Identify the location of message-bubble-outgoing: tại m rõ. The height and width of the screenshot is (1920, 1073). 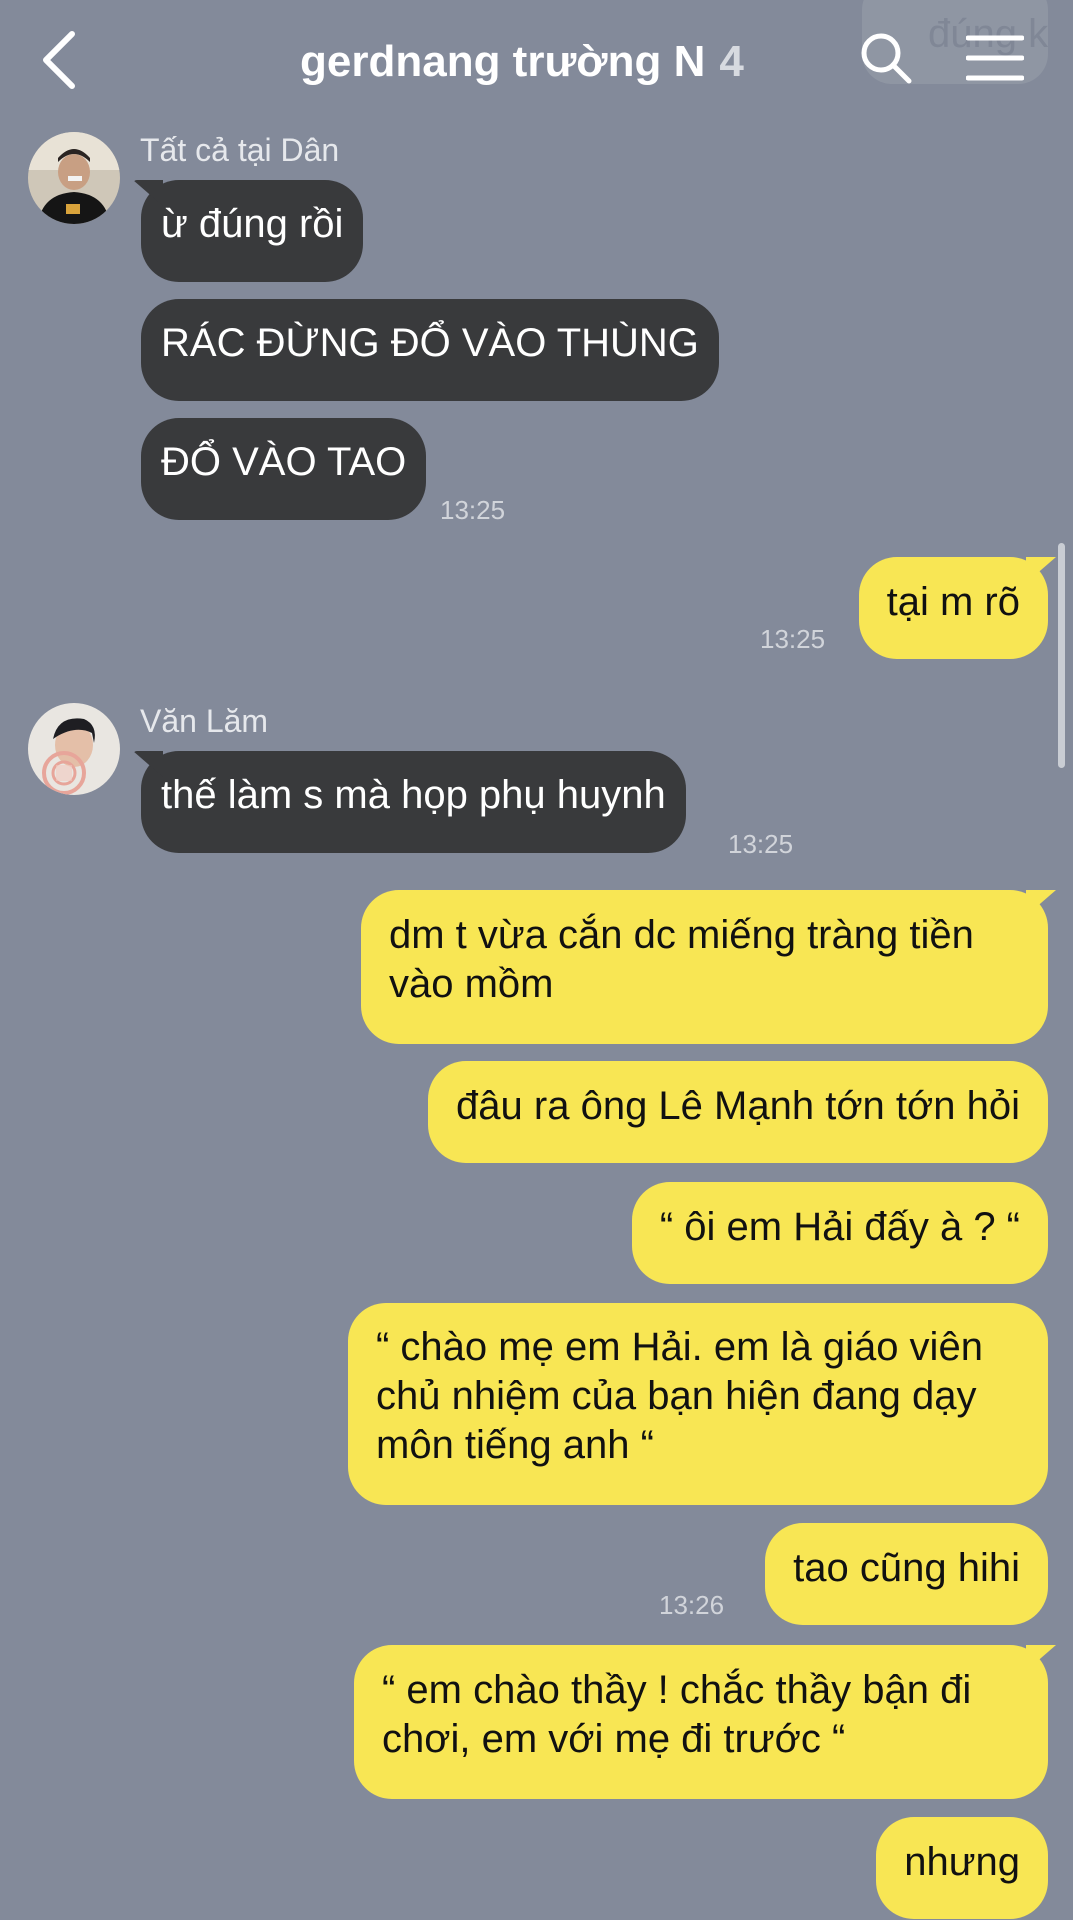
(953, 608).